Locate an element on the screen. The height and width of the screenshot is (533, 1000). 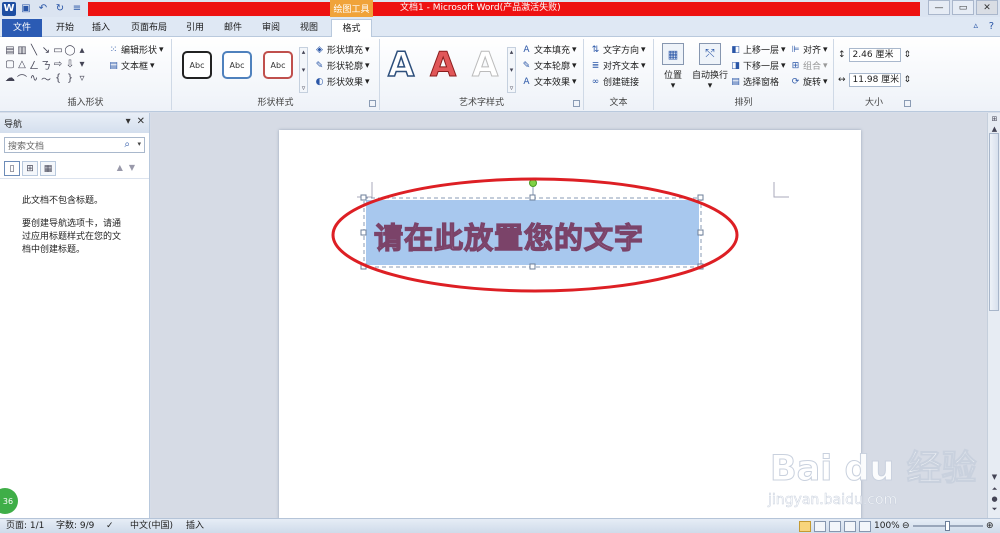
position-button: ▦ 位置 ▾ is located at coordinates (673, 67).